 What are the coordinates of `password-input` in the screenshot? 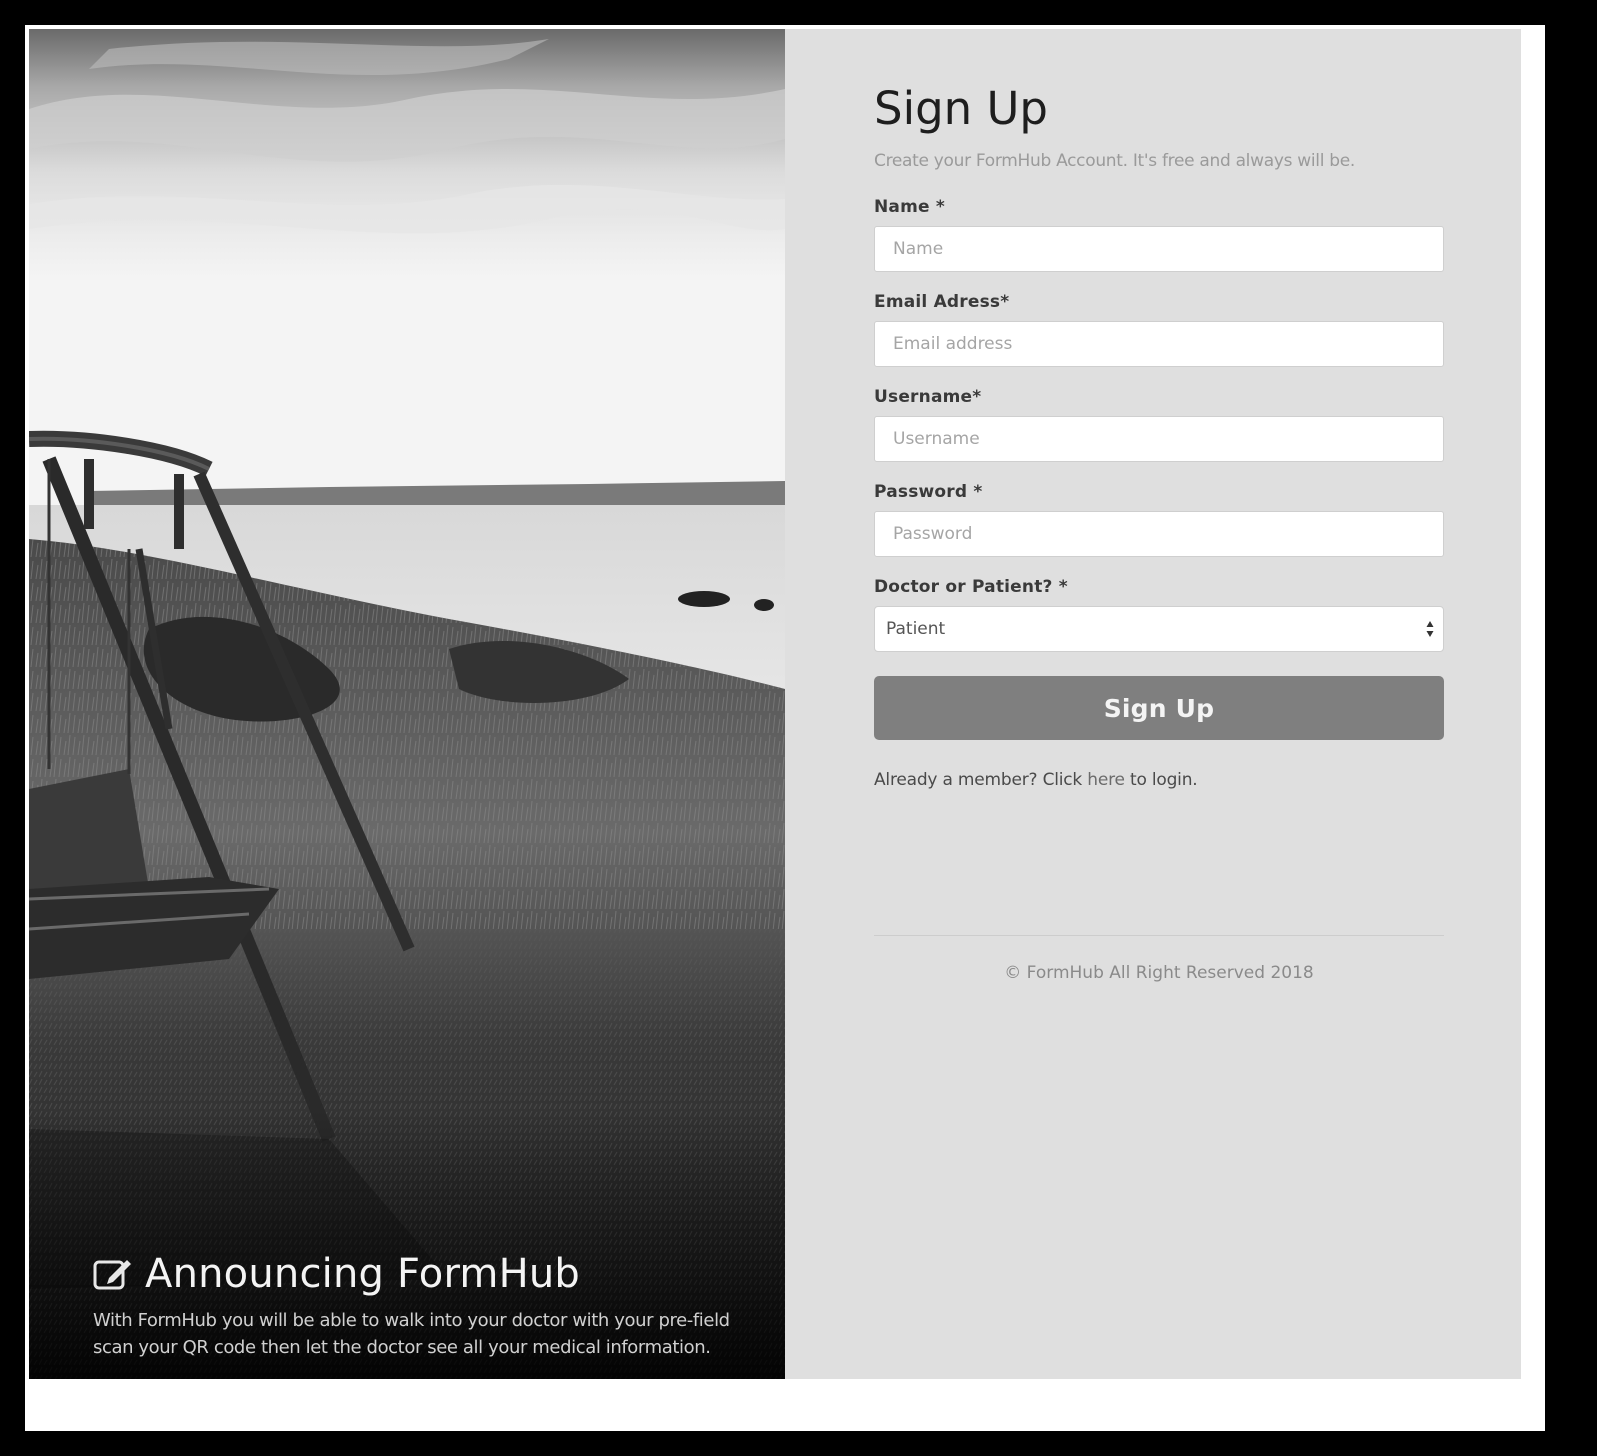 It's located at (1159, 534).